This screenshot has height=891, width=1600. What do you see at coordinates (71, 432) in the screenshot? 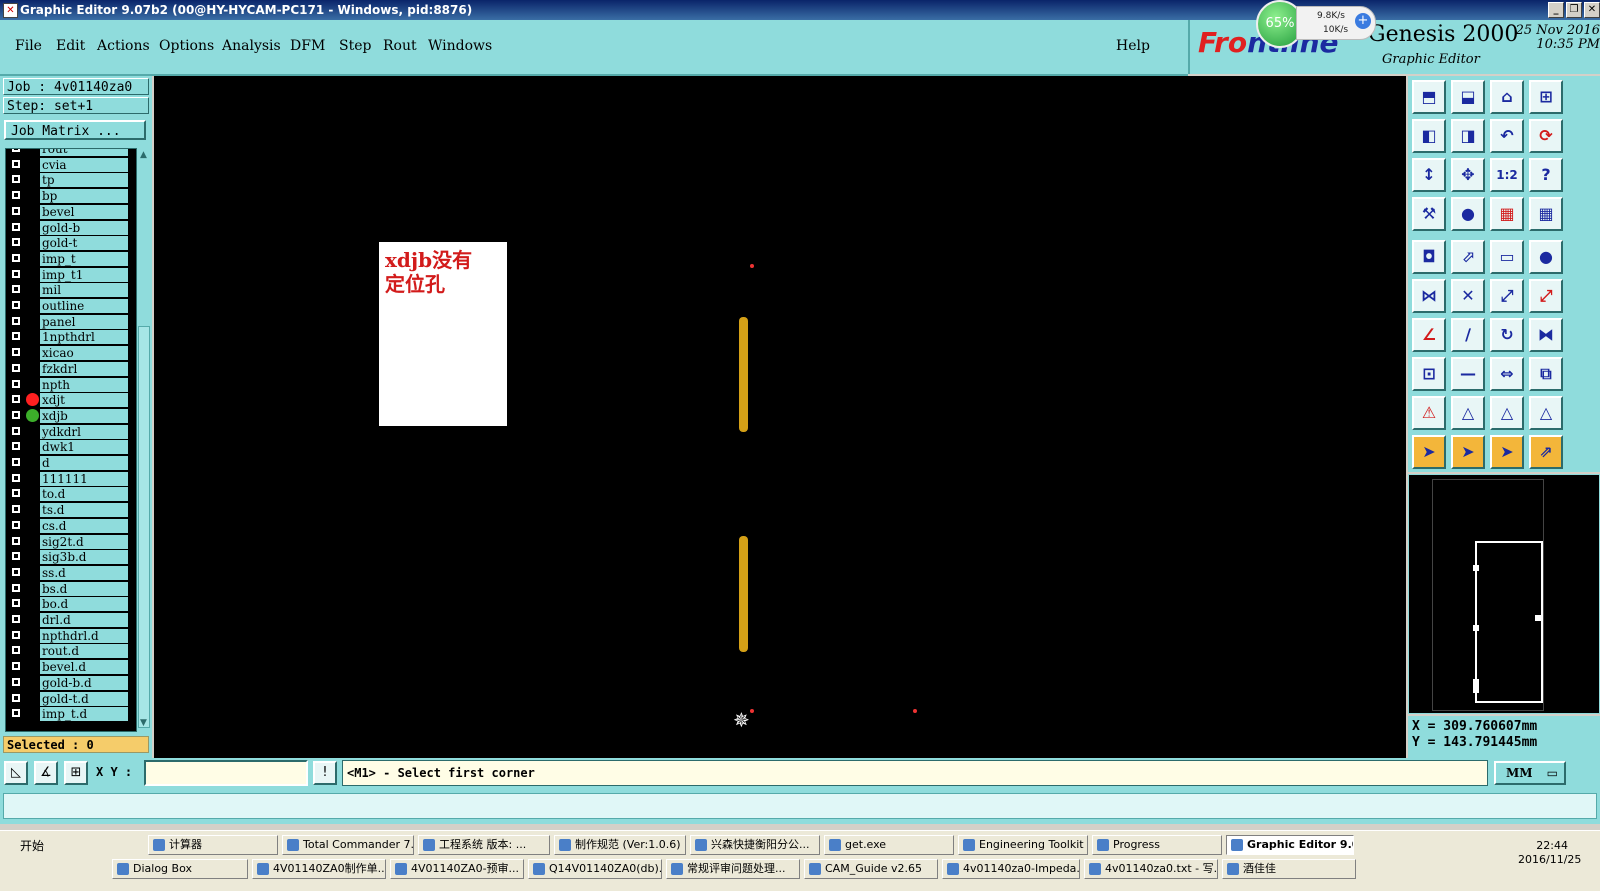
I see `layer-row: ydkdrl` at bounding box center [71, 432].